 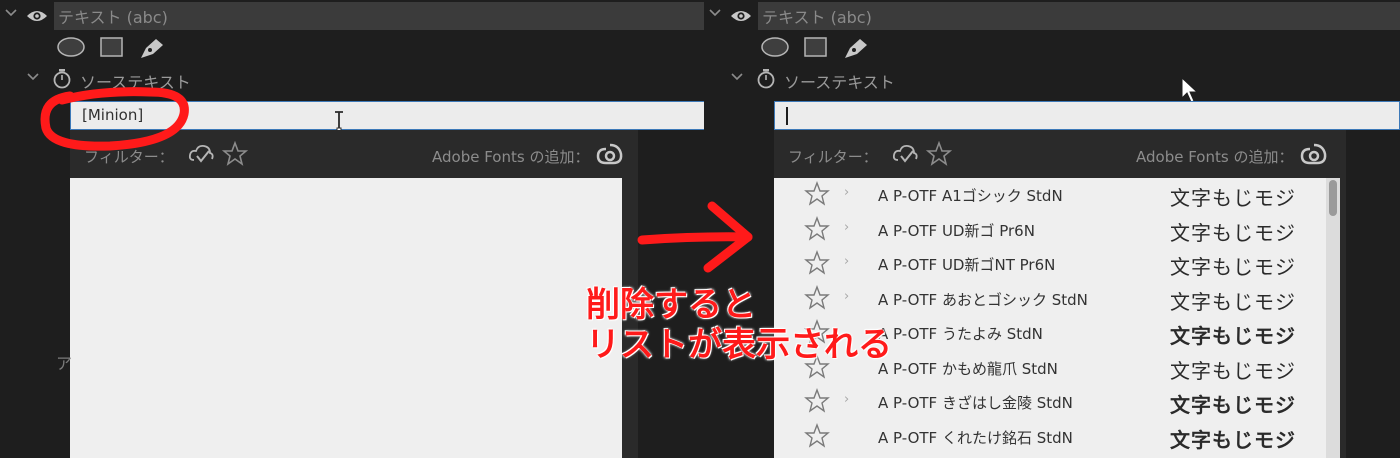 I want to click on font-name: A P-OTF くれたけ銘石 StdN, so click(x=975, y=437).